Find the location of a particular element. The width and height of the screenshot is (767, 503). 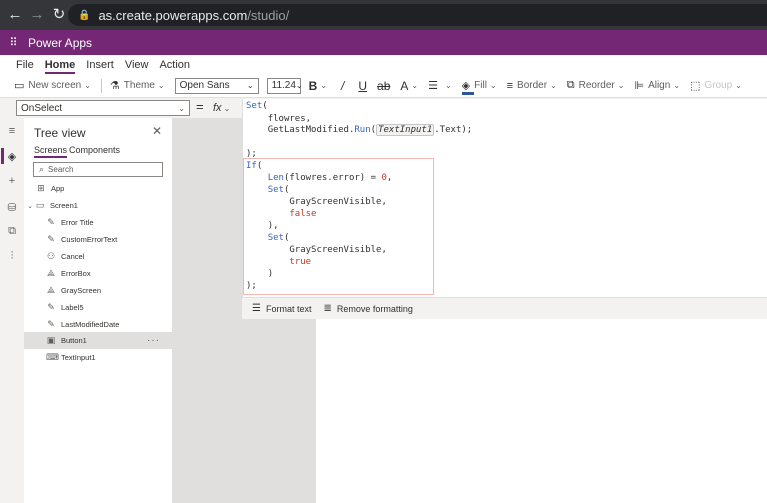

address-bar: 🔒 as.create.powerapps.com/studio/ is located at coordinates (417, 15).